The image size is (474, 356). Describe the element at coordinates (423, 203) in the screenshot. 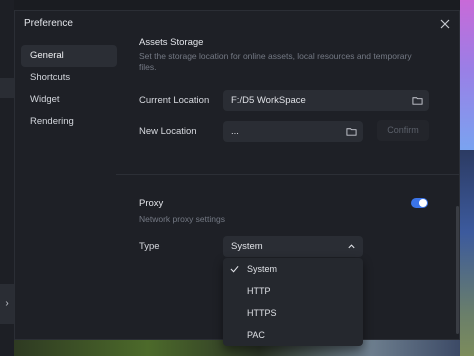

I see `toggle-knob` at that location.